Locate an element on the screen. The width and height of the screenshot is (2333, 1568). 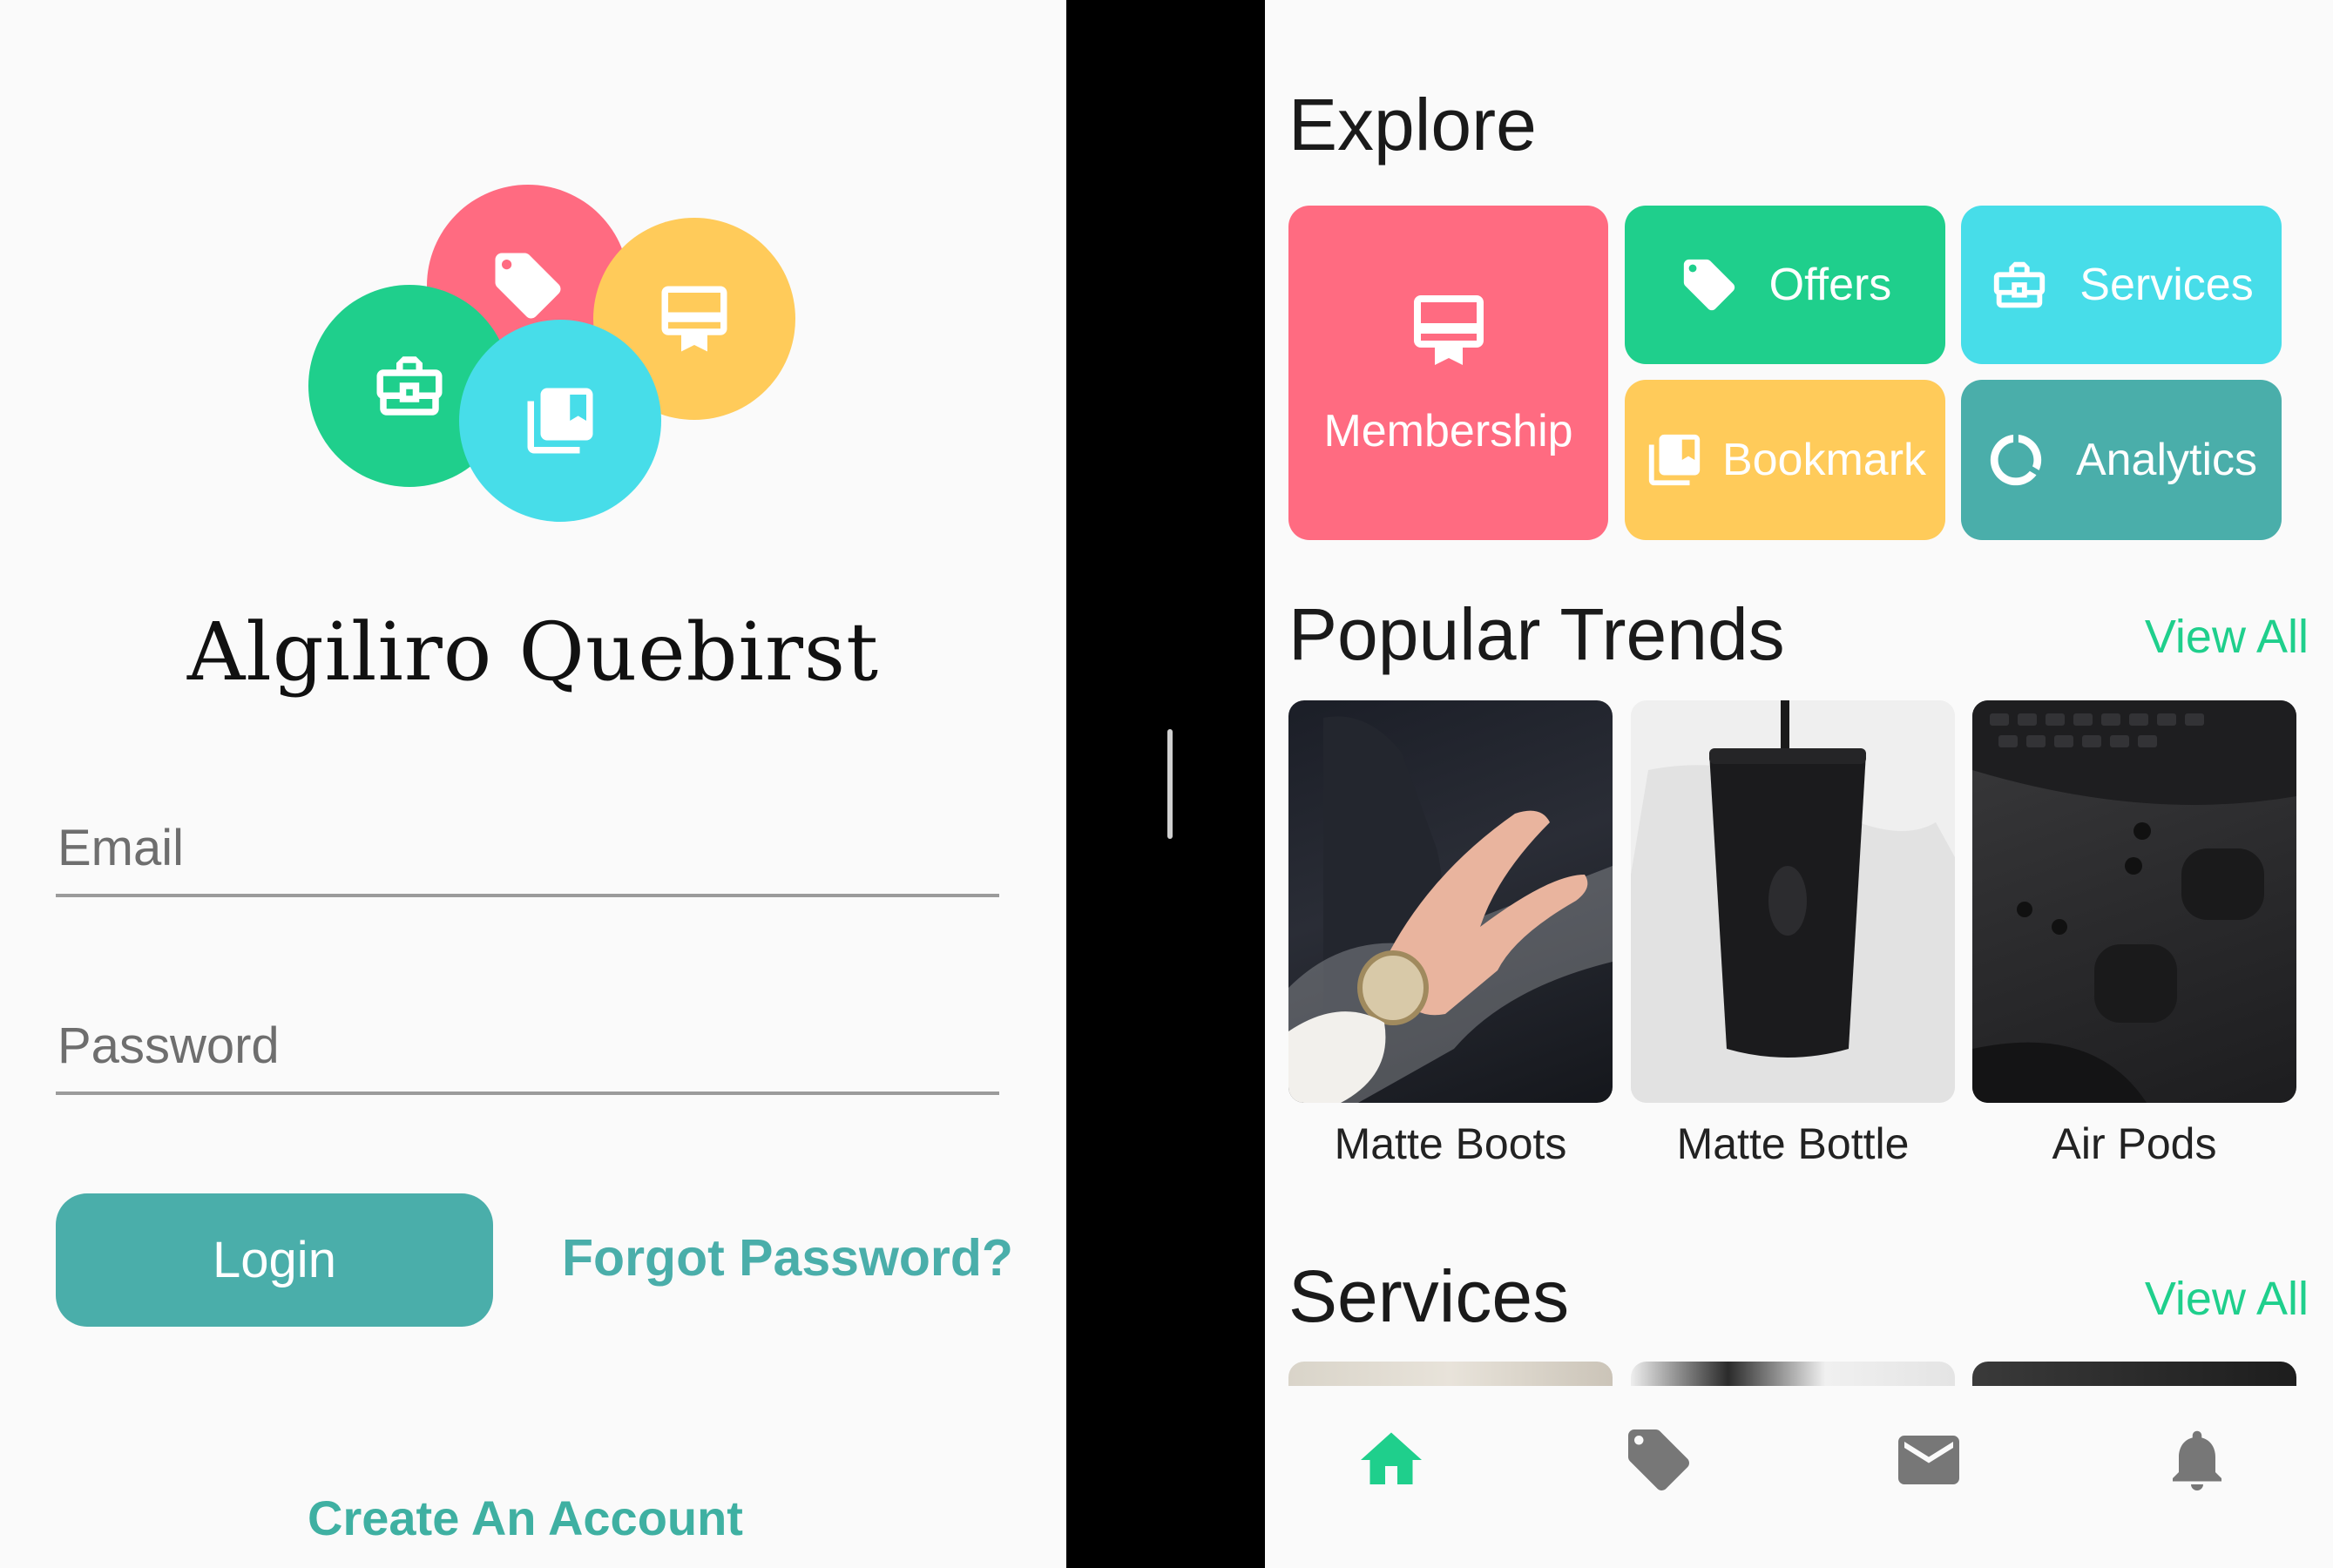
explore-heading: Explore is located at coordinates (1412, 125).